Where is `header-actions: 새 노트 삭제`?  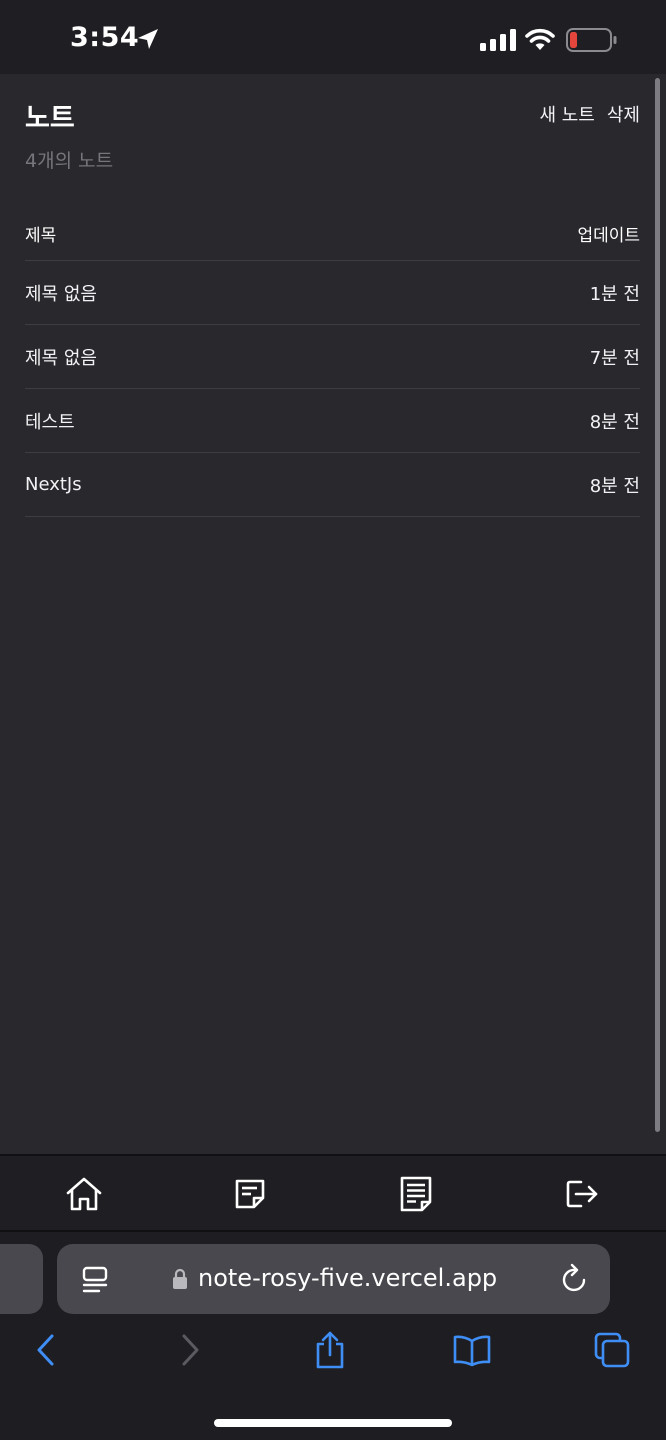 header-actions: 새 노트 삭제 is located at coordinates (589, 114).